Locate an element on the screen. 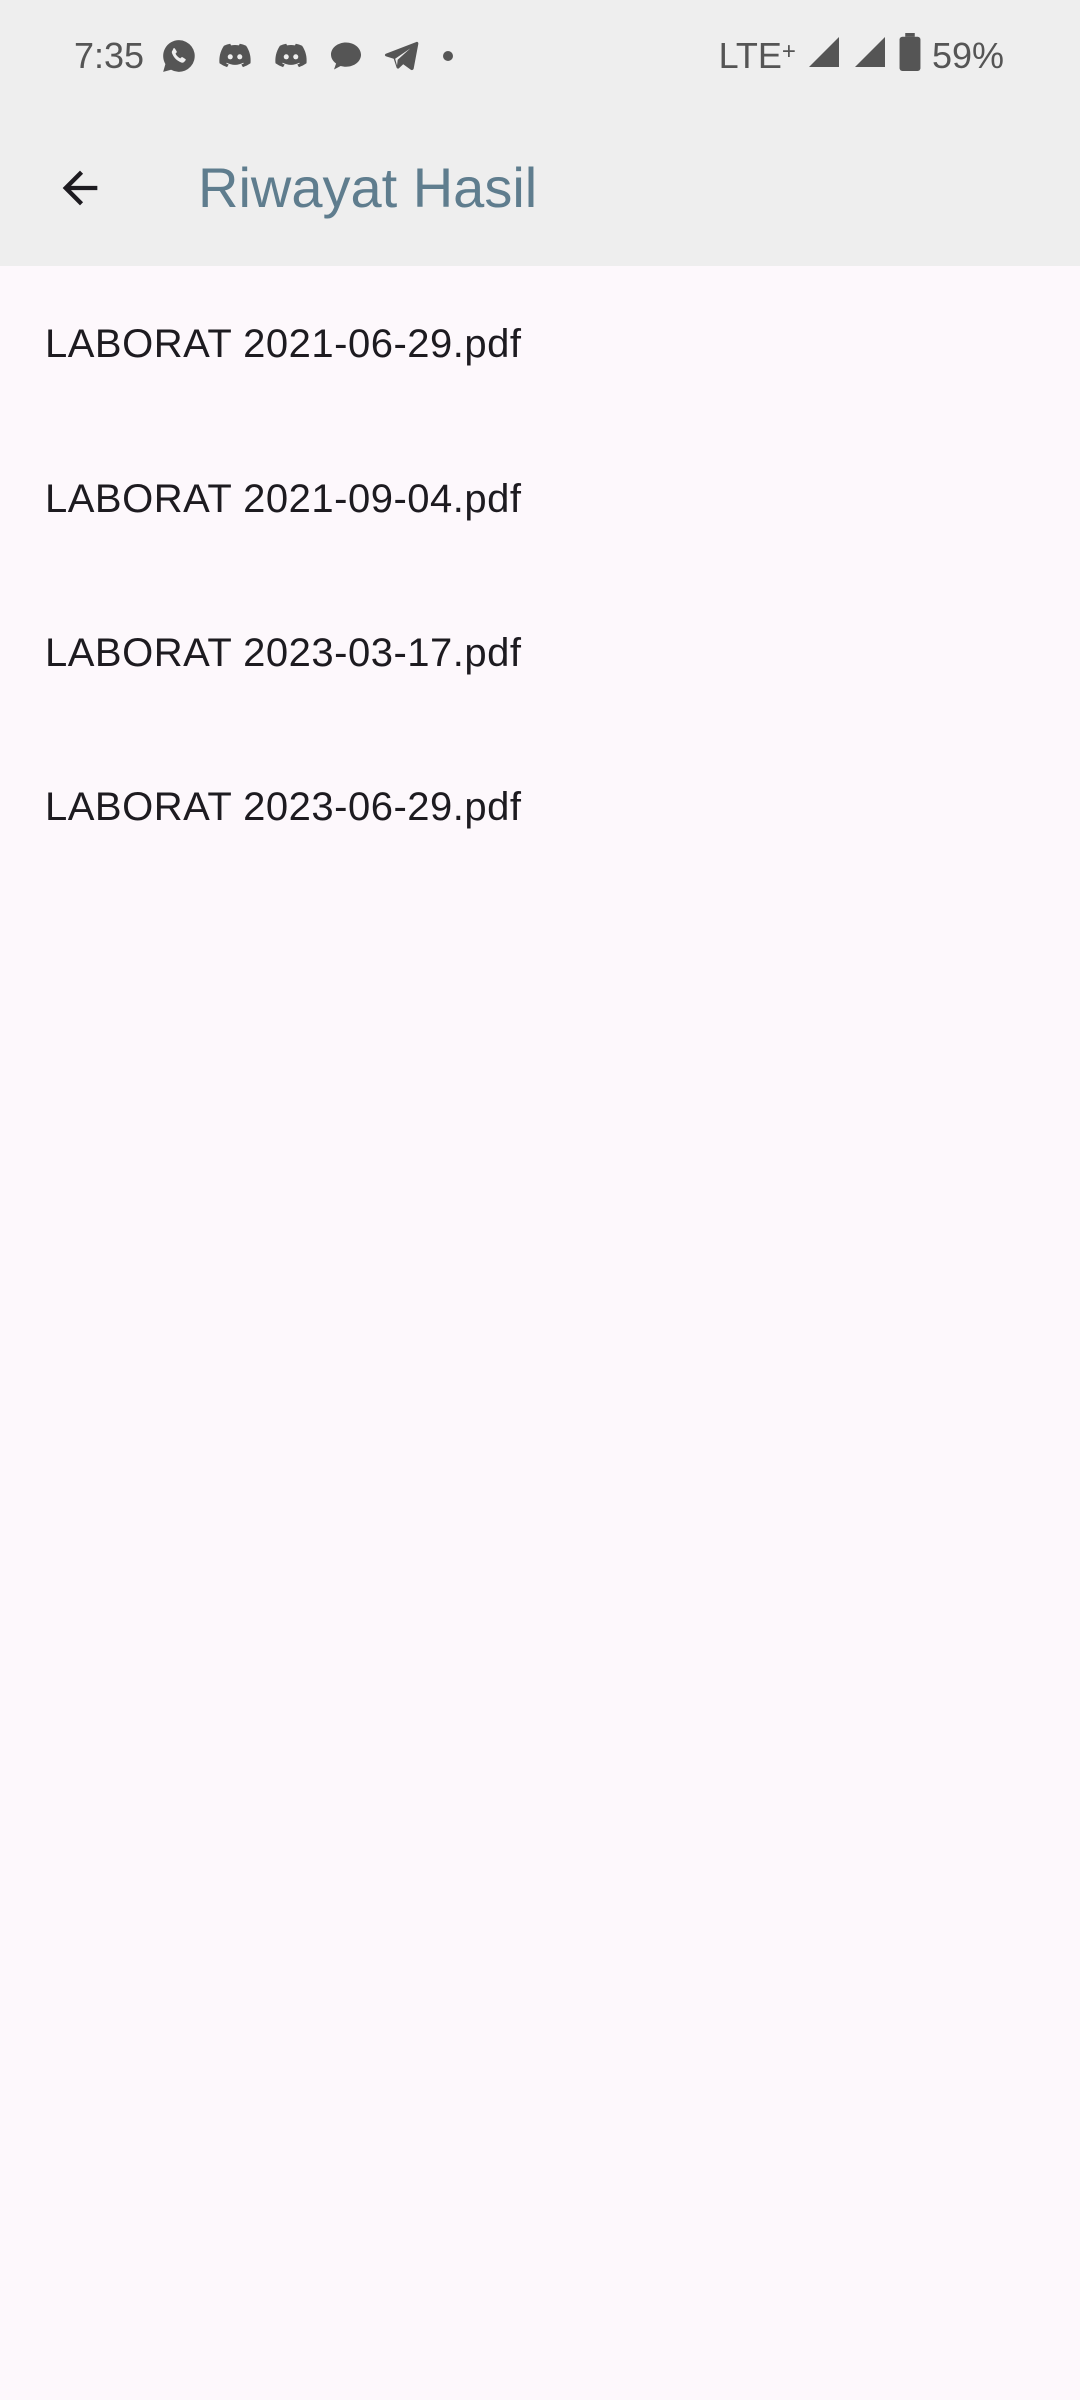 Image resolution: width=1080 pixels, height=2400 pixels. back-button is located at coordinates (80, 188).